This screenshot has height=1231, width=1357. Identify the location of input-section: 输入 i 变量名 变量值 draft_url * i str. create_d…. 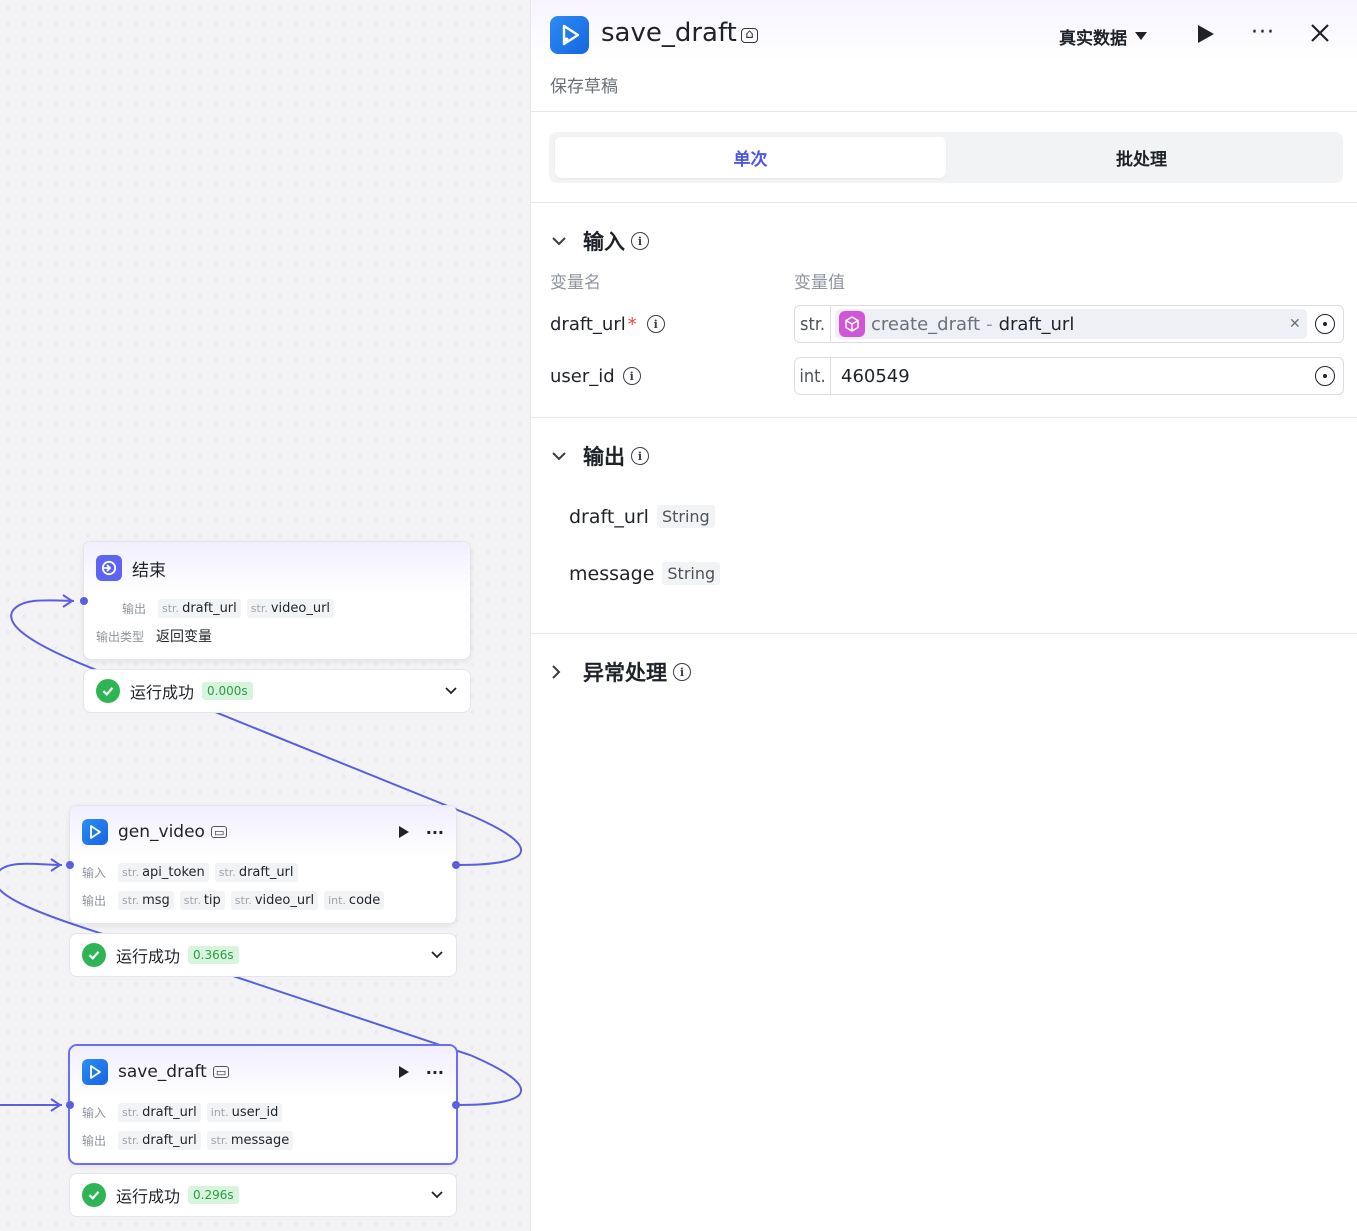
(944, 310).